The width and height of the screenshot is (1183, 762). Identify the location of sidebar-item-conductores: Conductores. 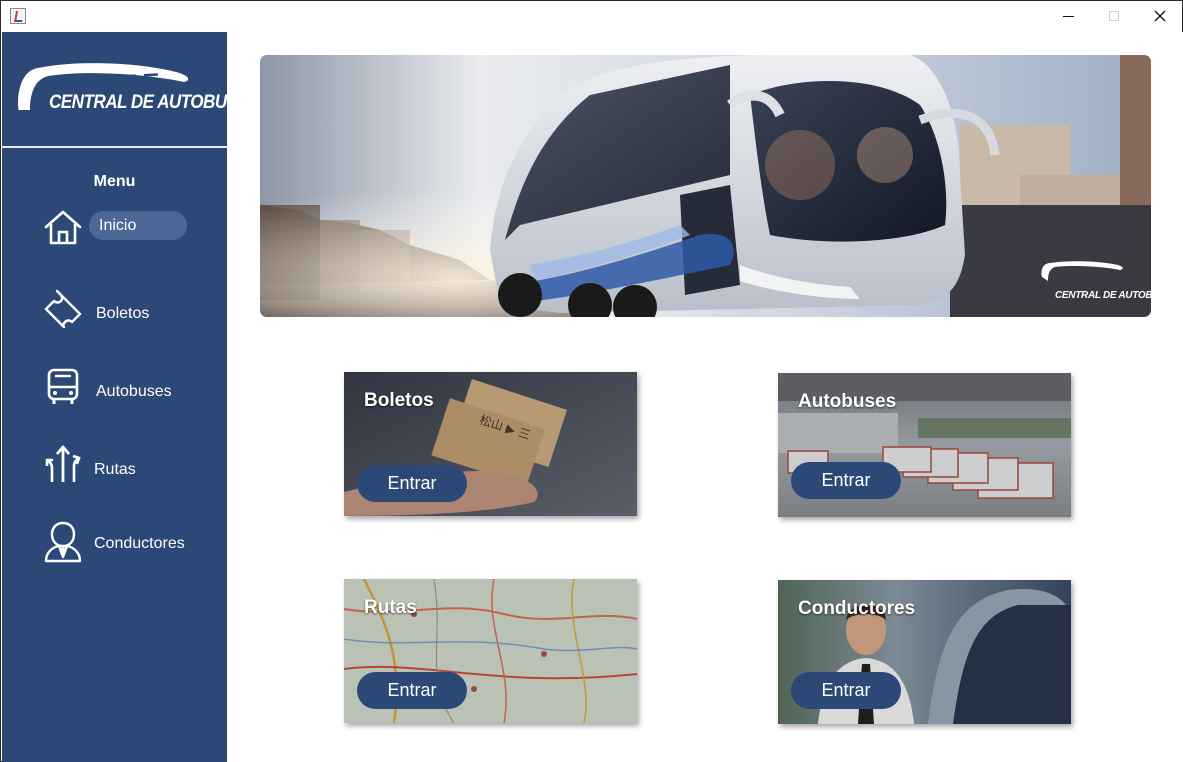
(114, 542).